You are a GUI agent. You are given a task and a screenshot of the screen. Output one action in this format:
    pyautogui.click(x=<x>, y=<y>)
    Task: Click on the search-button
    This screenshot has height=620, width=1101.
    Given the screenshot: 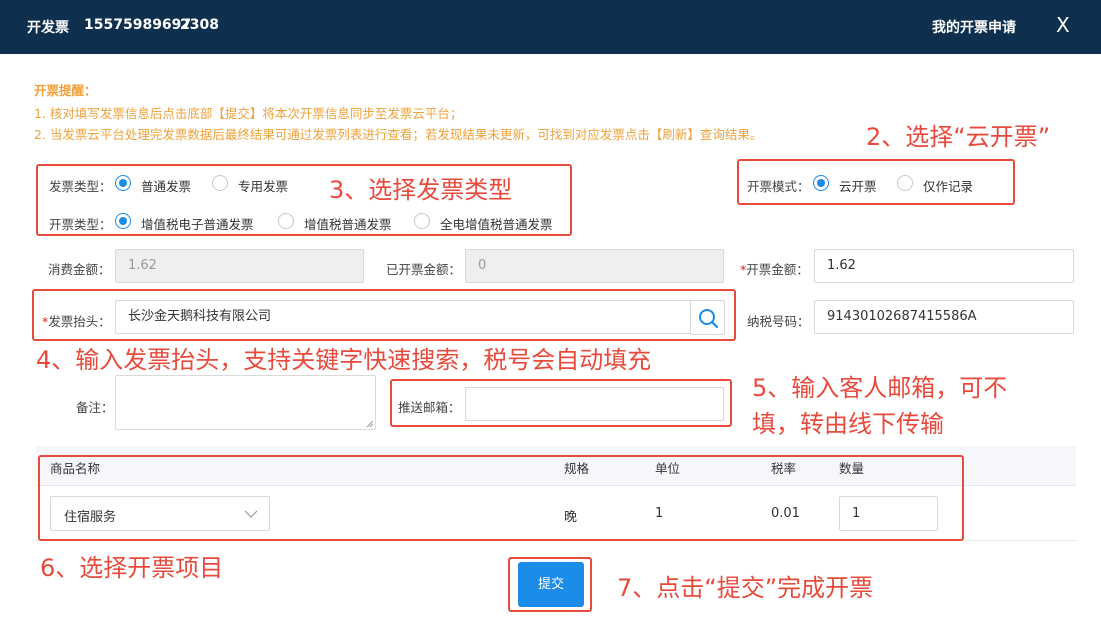 What is the action you would take?
    pyautogui.click(x=707, y=317)
    